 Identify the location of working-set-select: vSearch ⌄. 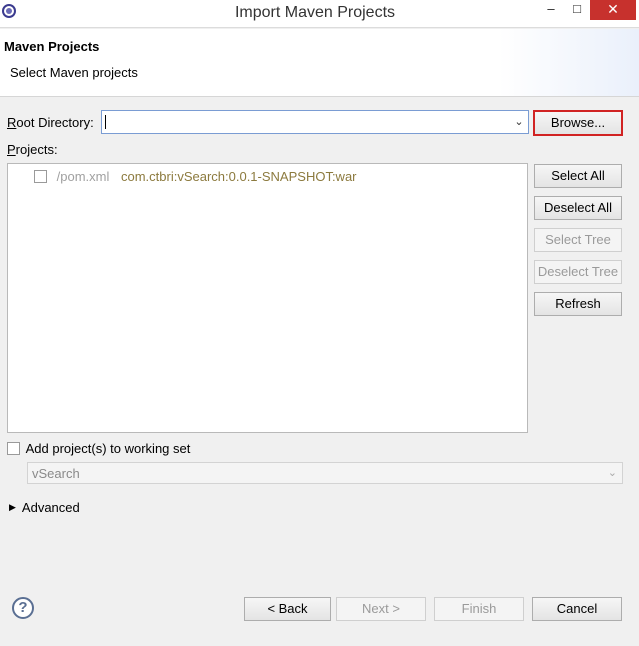
(325, 473).